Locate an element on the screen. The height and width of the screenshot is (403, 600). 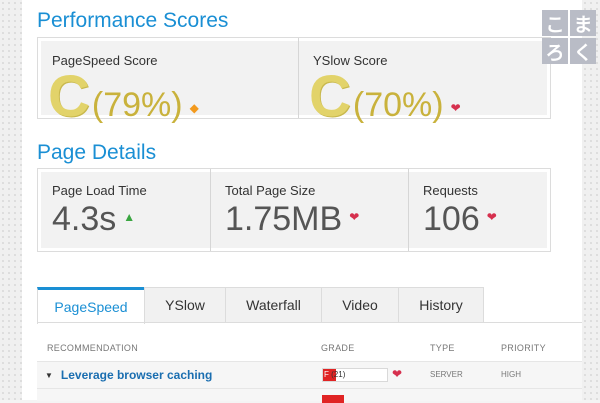
logo-char: く is located at coordinates (583, 51).